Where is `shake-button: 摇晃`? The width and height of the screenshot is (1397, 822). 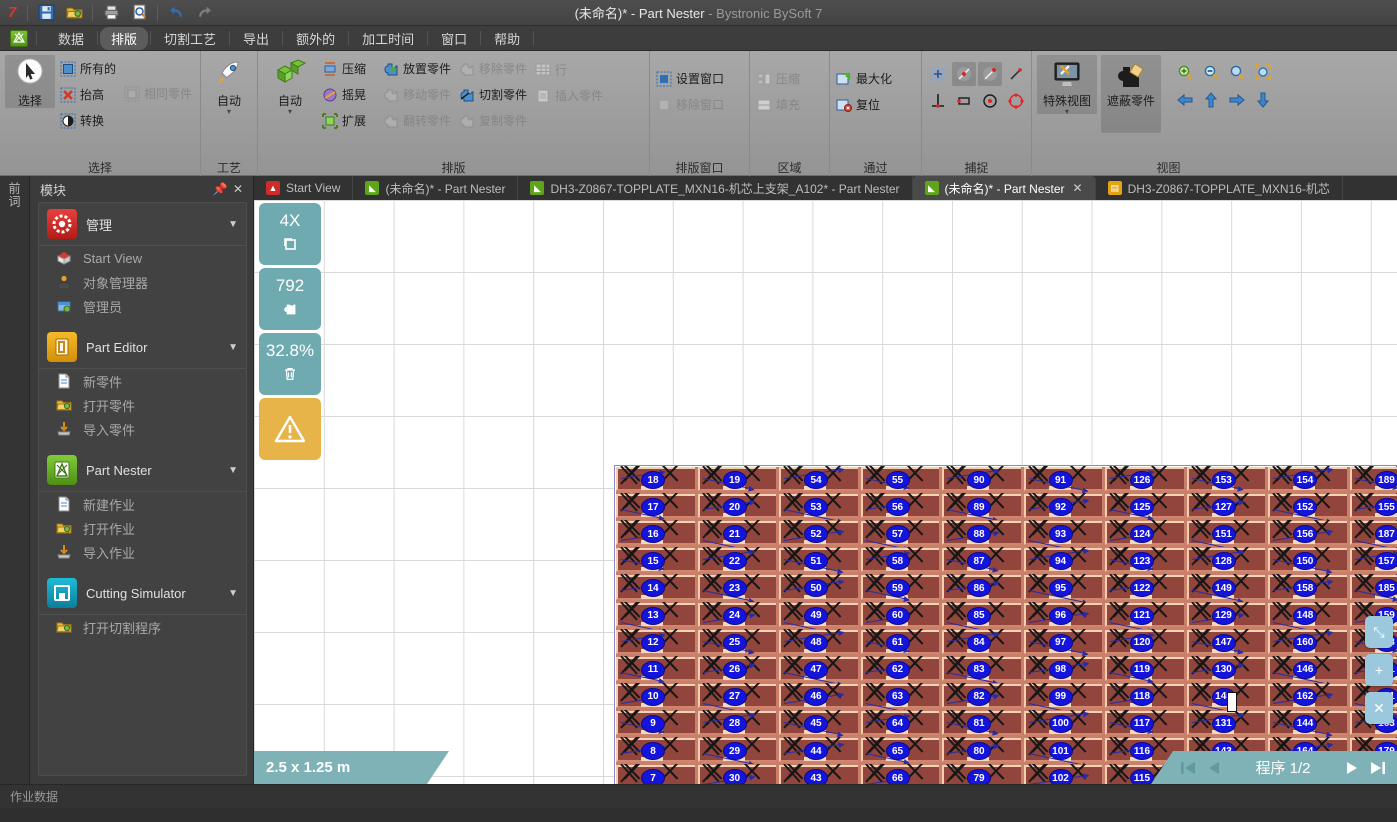
shake-button: 摇晃 is located at coordinates (345, 94).